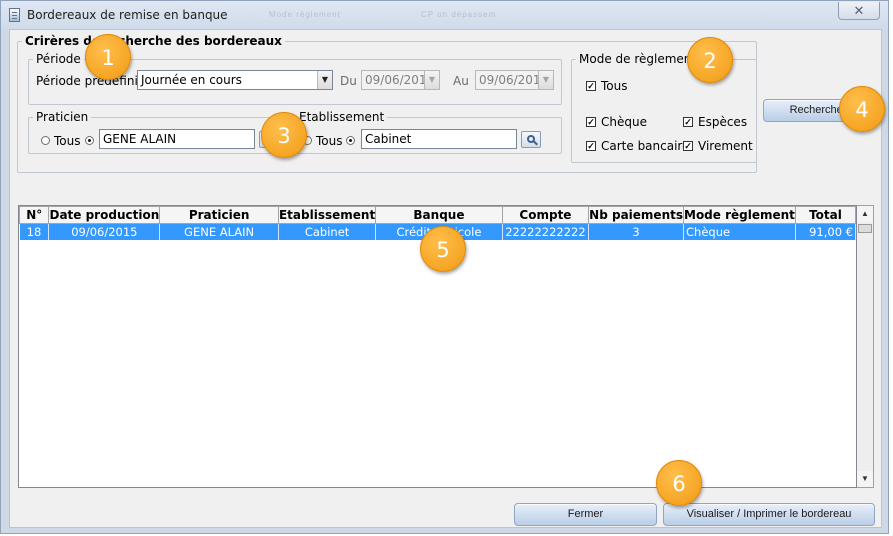 Image resolution: width=893 pixels, height=536 pixels. I want to click on callout-badge: 3, so click(284, 135).